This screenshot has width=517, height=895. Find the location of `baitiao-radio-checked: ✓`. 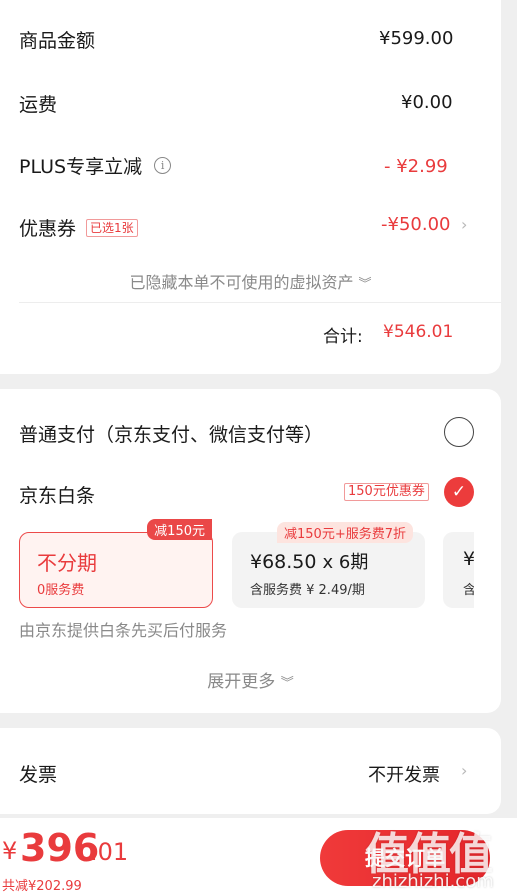

baitiao-radio-checked: ✓ is located at coordinates (459, 492).